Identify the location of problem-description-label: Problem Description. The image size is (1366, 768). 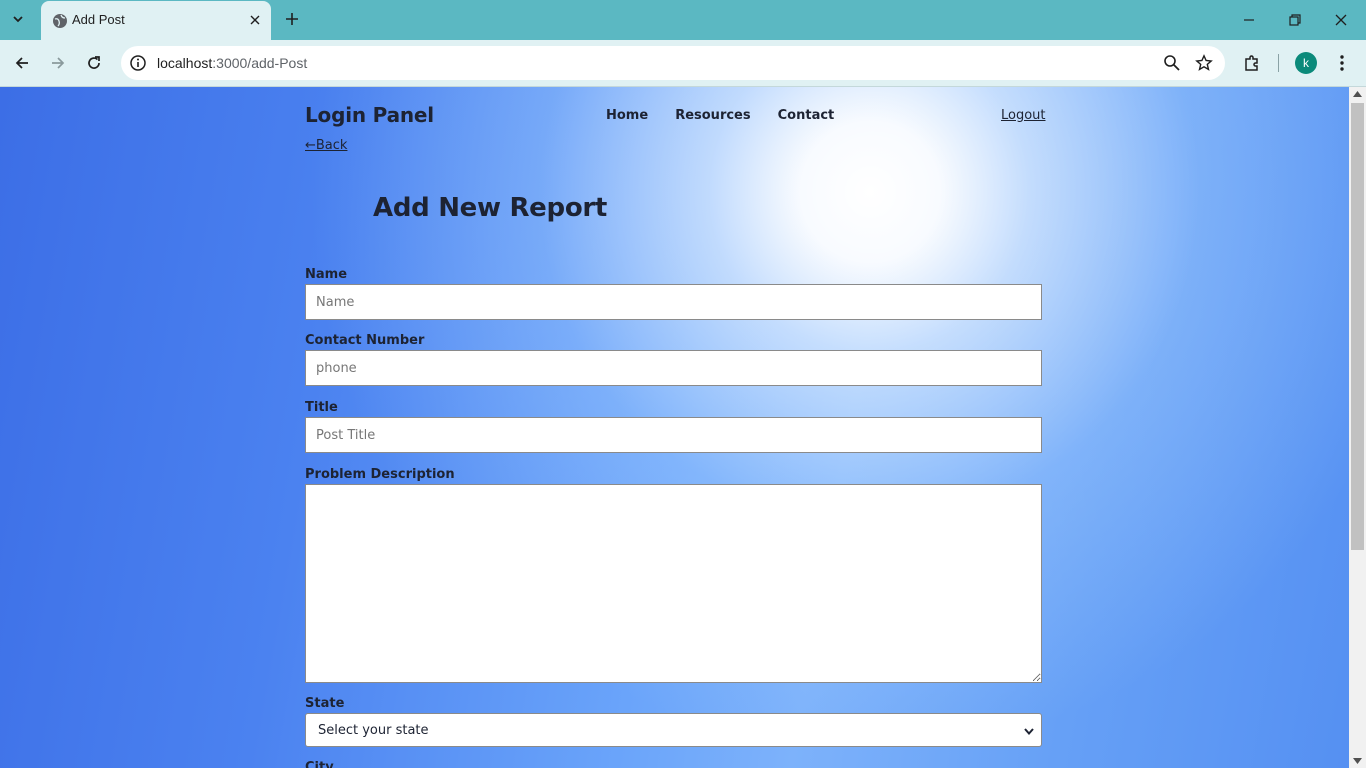
(380, 474).